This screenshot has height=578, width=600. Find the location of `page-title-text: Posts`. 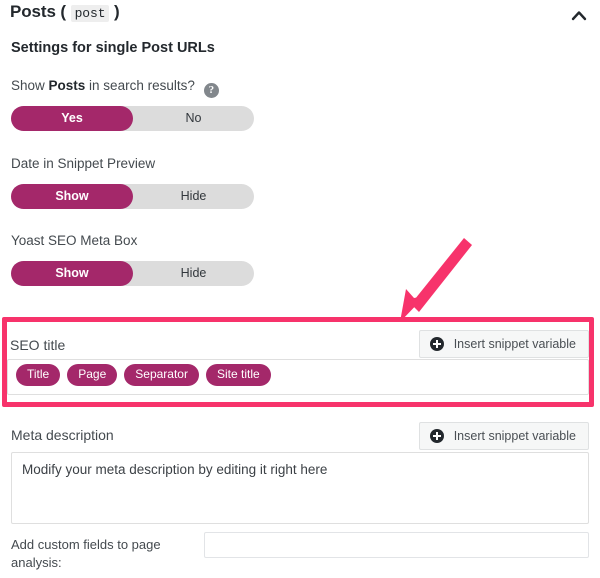

page-title-text: Posts is located at coordinates (33, 11).